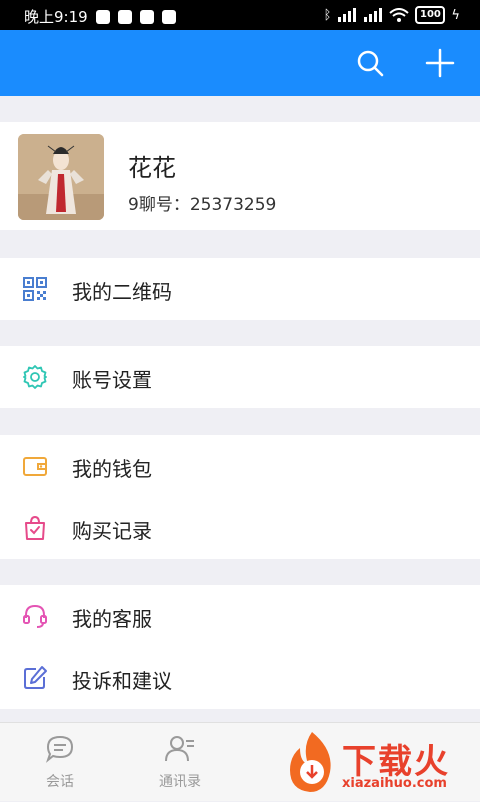 Image resolution: width=480 pixels, height=802 pixels. Describe the element at coordinates (112, 380) in the screenshot. I see `menu-label: 账号设置` at that location.